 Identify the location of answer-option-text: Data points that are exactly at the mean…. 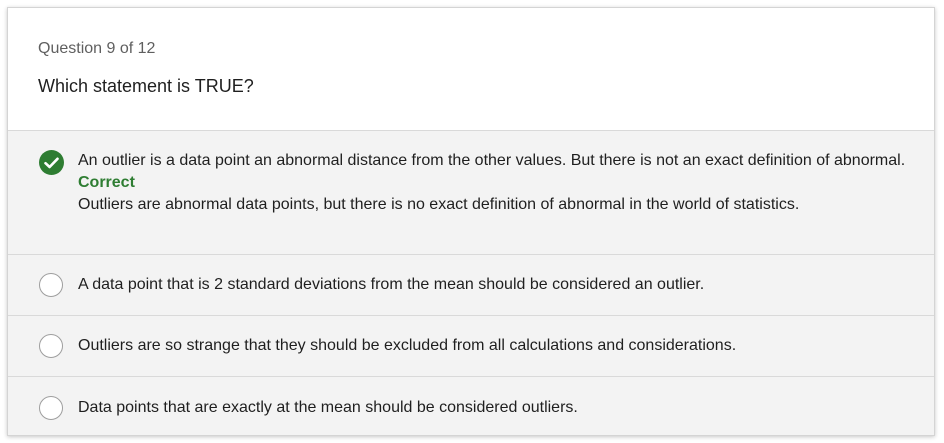
(328, 407).